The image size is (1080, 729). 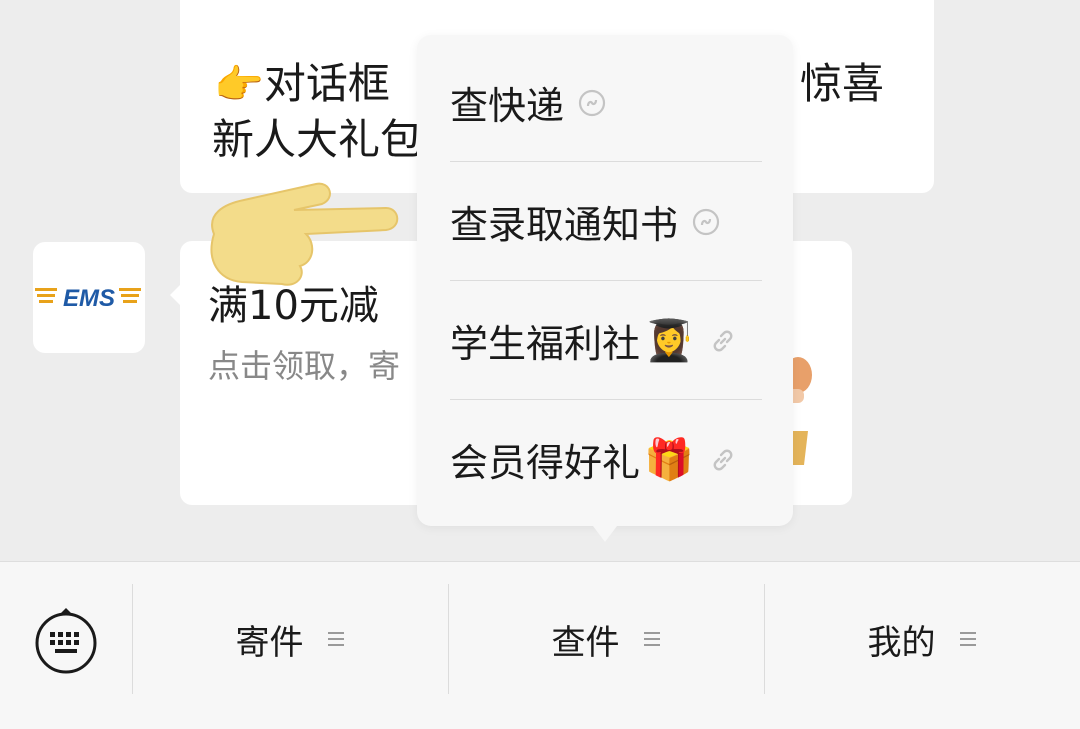 I want to click on message-line-1-right: 惊喜, so click(x=842, y=84).